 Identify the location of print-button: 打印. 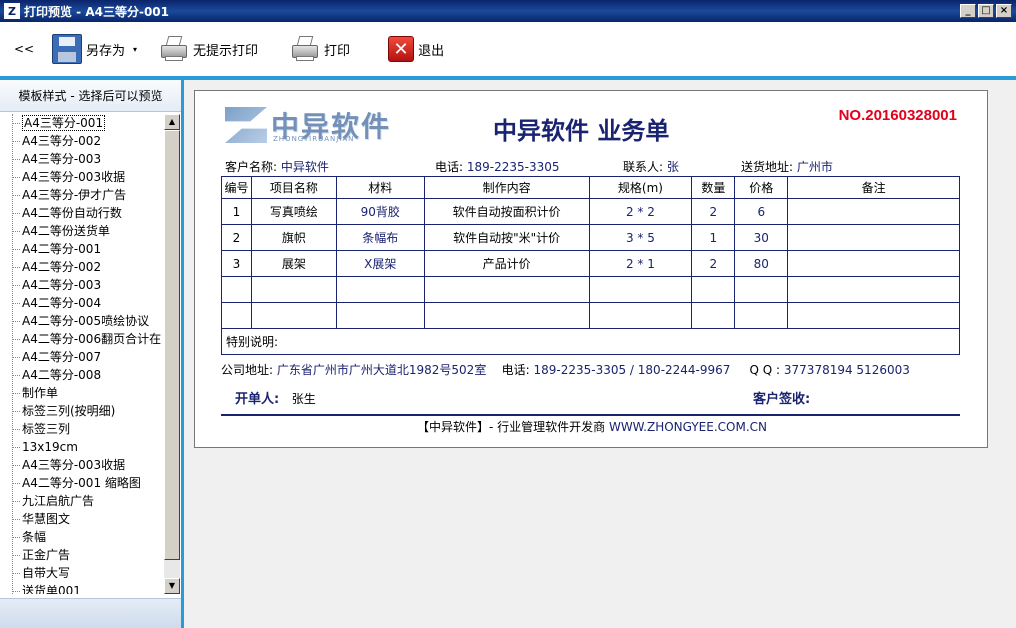
(320, 49).